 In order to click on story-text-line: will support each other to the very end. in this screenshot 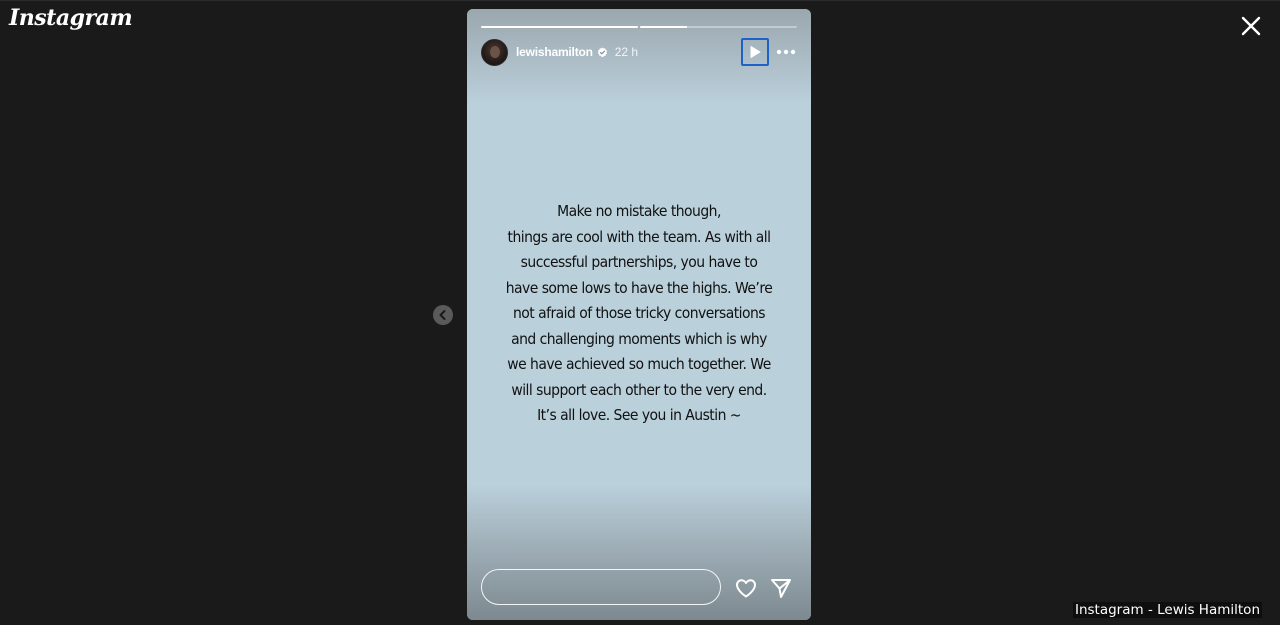, I will do `click(639, 389)`.